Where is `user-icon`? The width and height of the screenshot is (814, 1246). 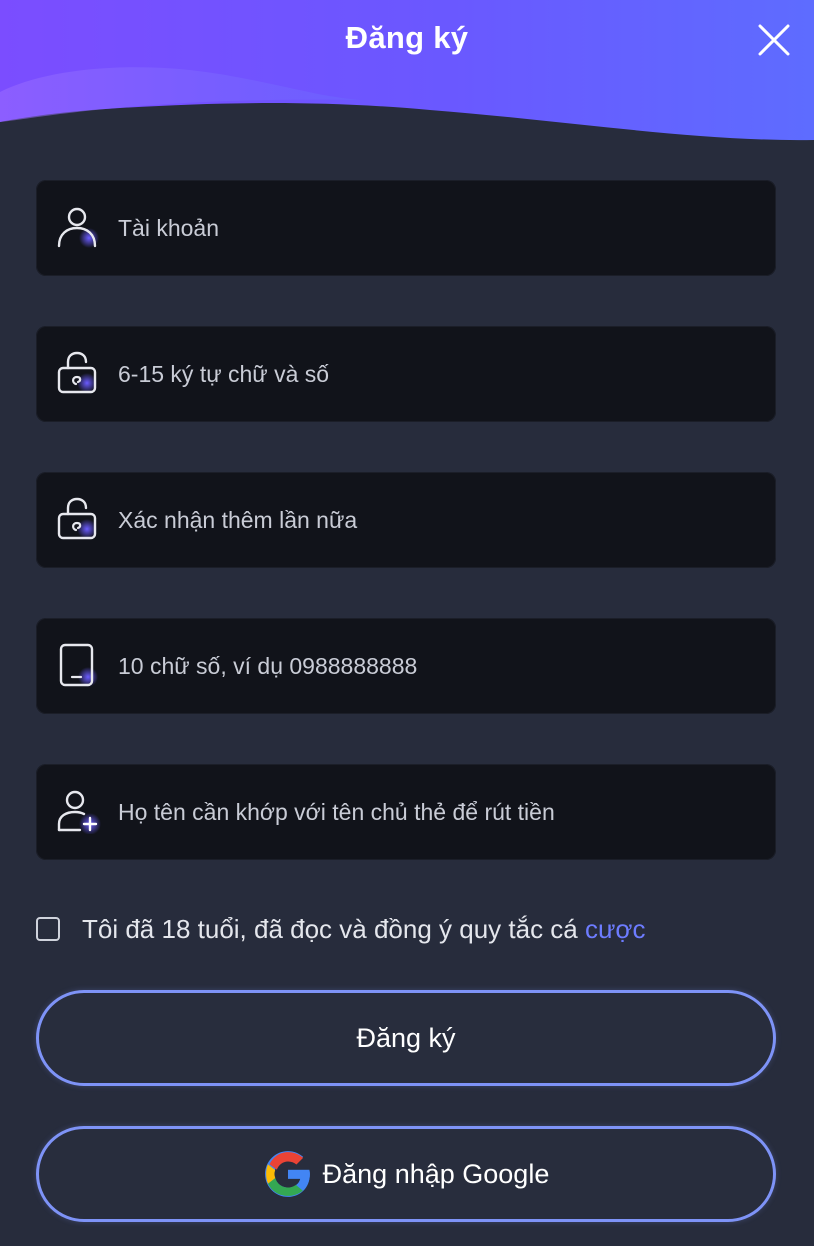 user-icon is located at coordinates (78, 227).